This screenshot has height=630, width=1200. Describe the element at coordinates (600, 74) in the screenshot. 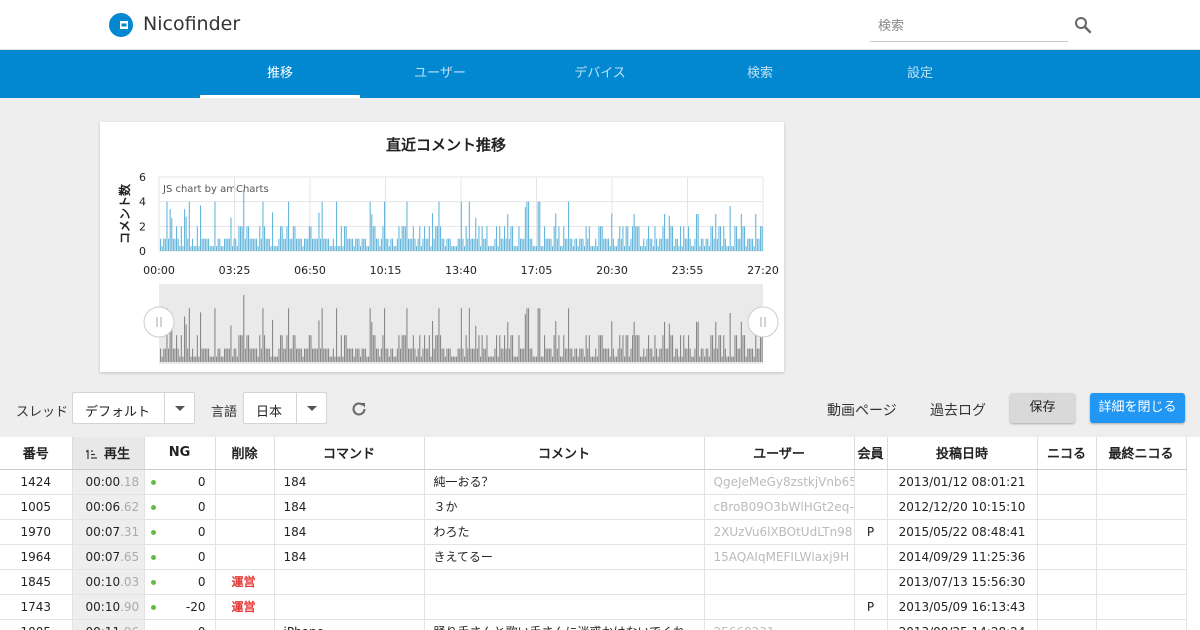

I see `tab-devices: デバイス` at that location.